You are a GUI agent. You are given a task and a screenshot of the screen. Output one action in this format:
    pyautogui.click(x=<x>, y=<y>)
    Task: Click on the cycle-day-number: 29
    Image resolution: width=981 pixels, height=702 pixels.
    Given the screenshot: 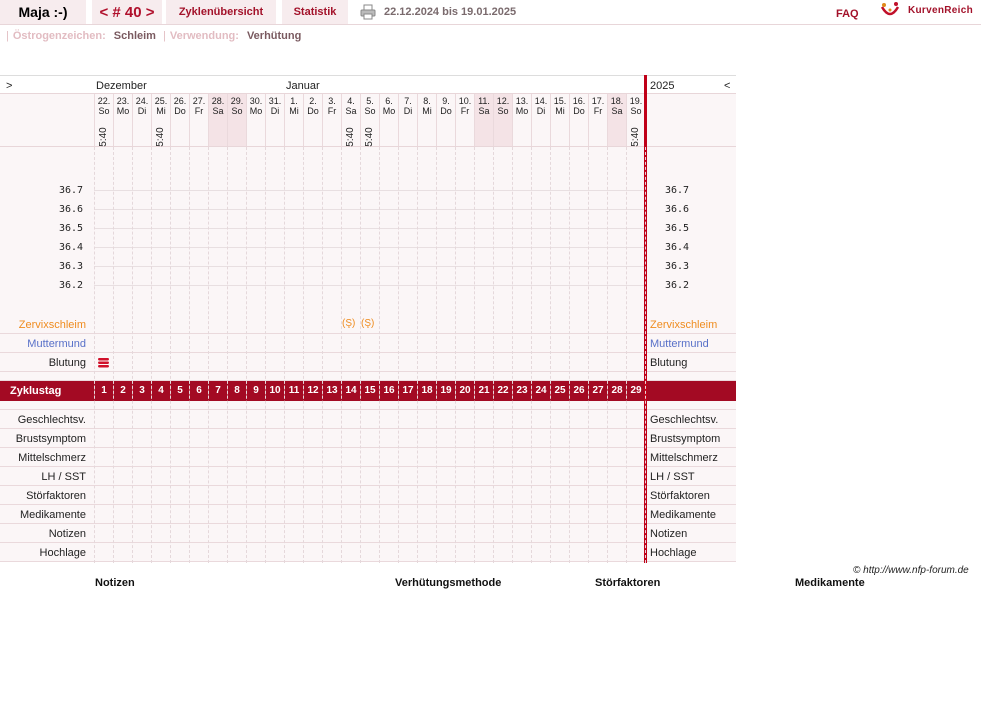 What is the action you would take?
    pyautogui.click(x=635, y=390)
    